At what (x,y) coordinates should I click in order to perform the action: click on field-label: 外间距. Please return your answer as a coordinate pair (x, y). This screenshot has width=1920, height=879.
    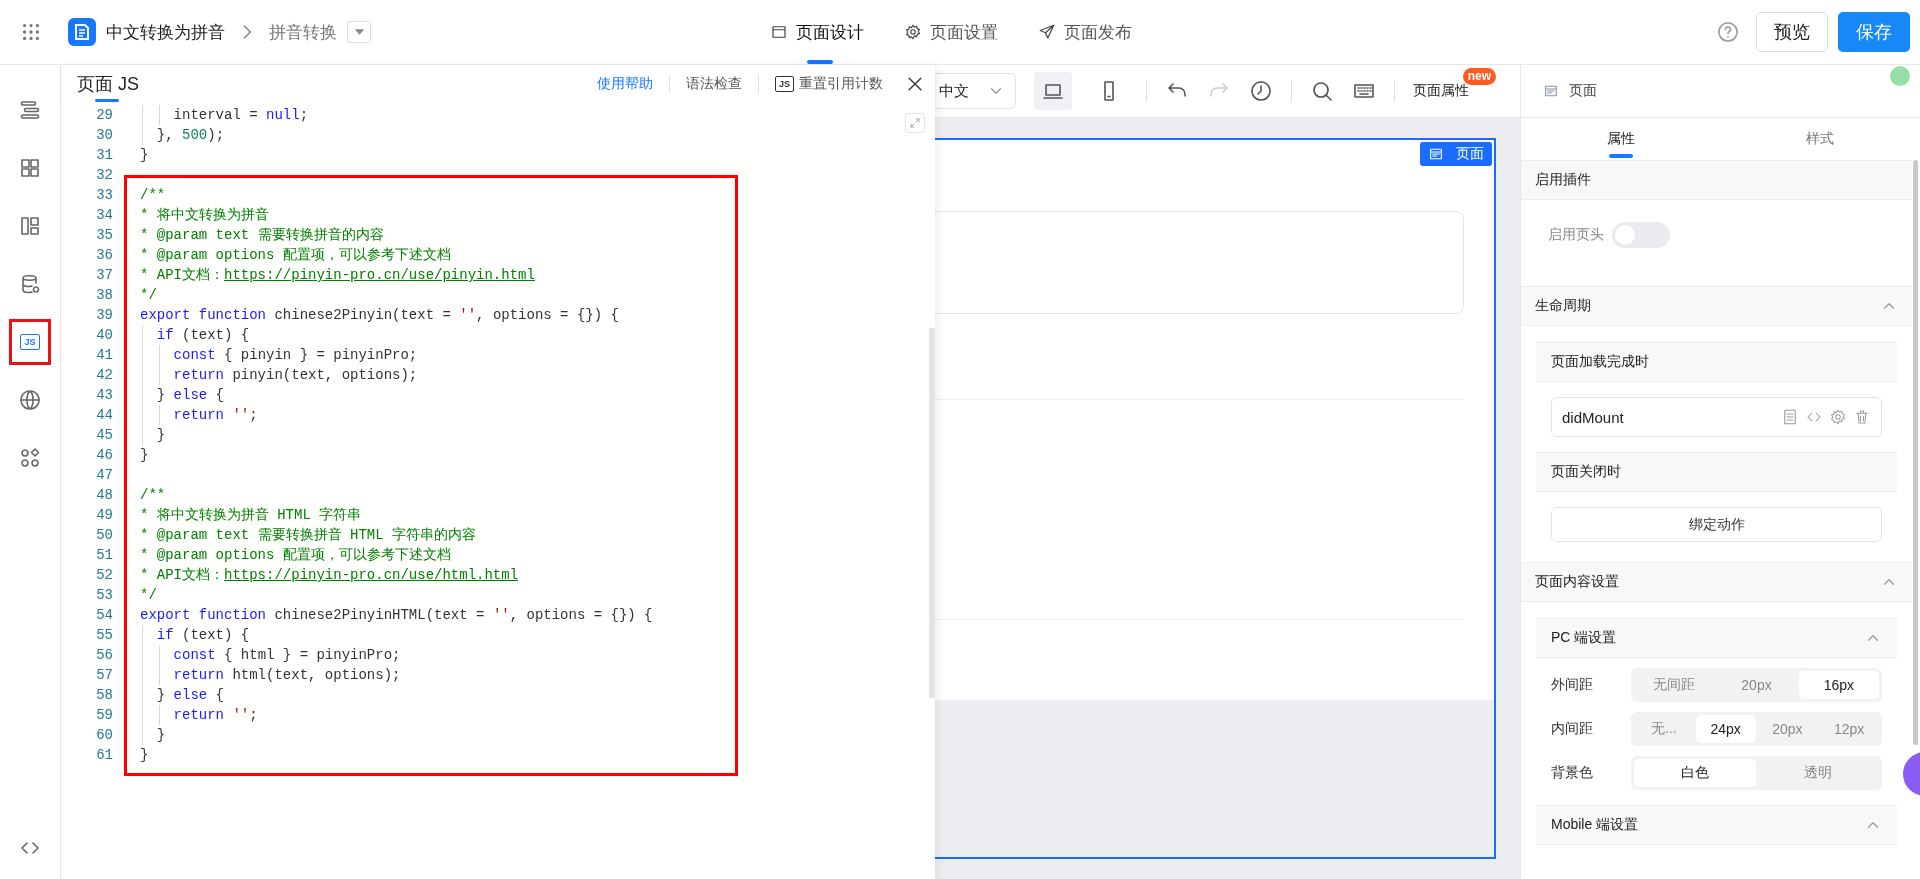
    Looking at the image, I should click on (1572, 685).